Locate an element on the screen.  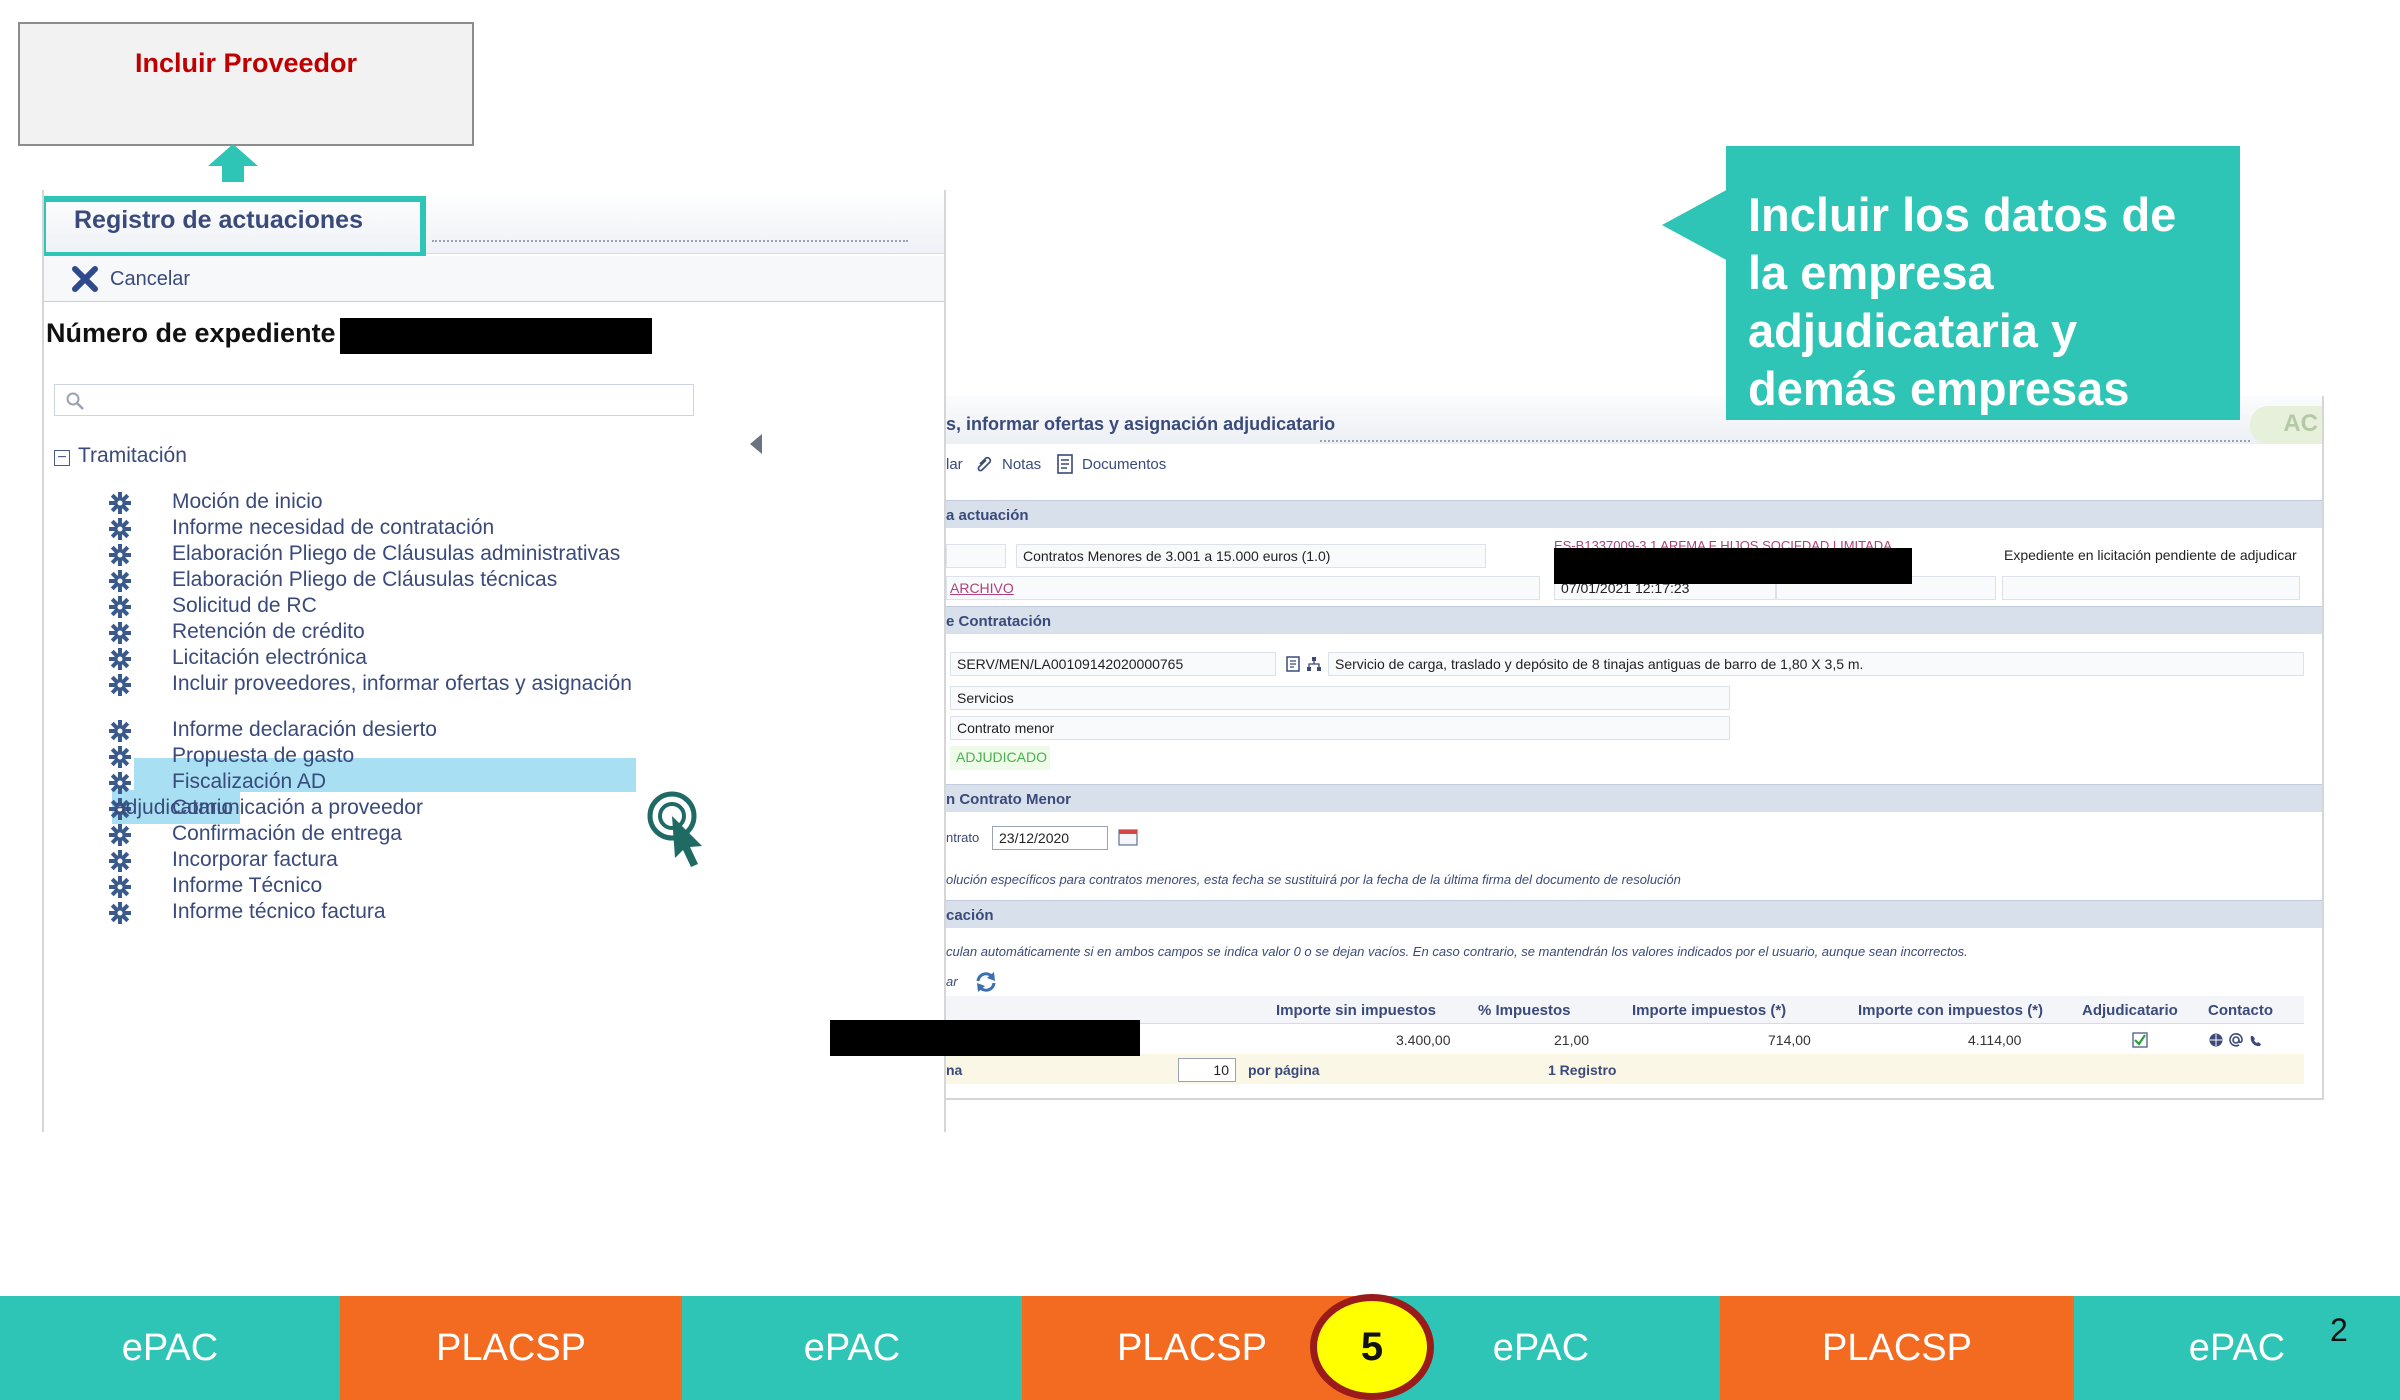
hierarchy-icon is located at coordinates (1314, 664).